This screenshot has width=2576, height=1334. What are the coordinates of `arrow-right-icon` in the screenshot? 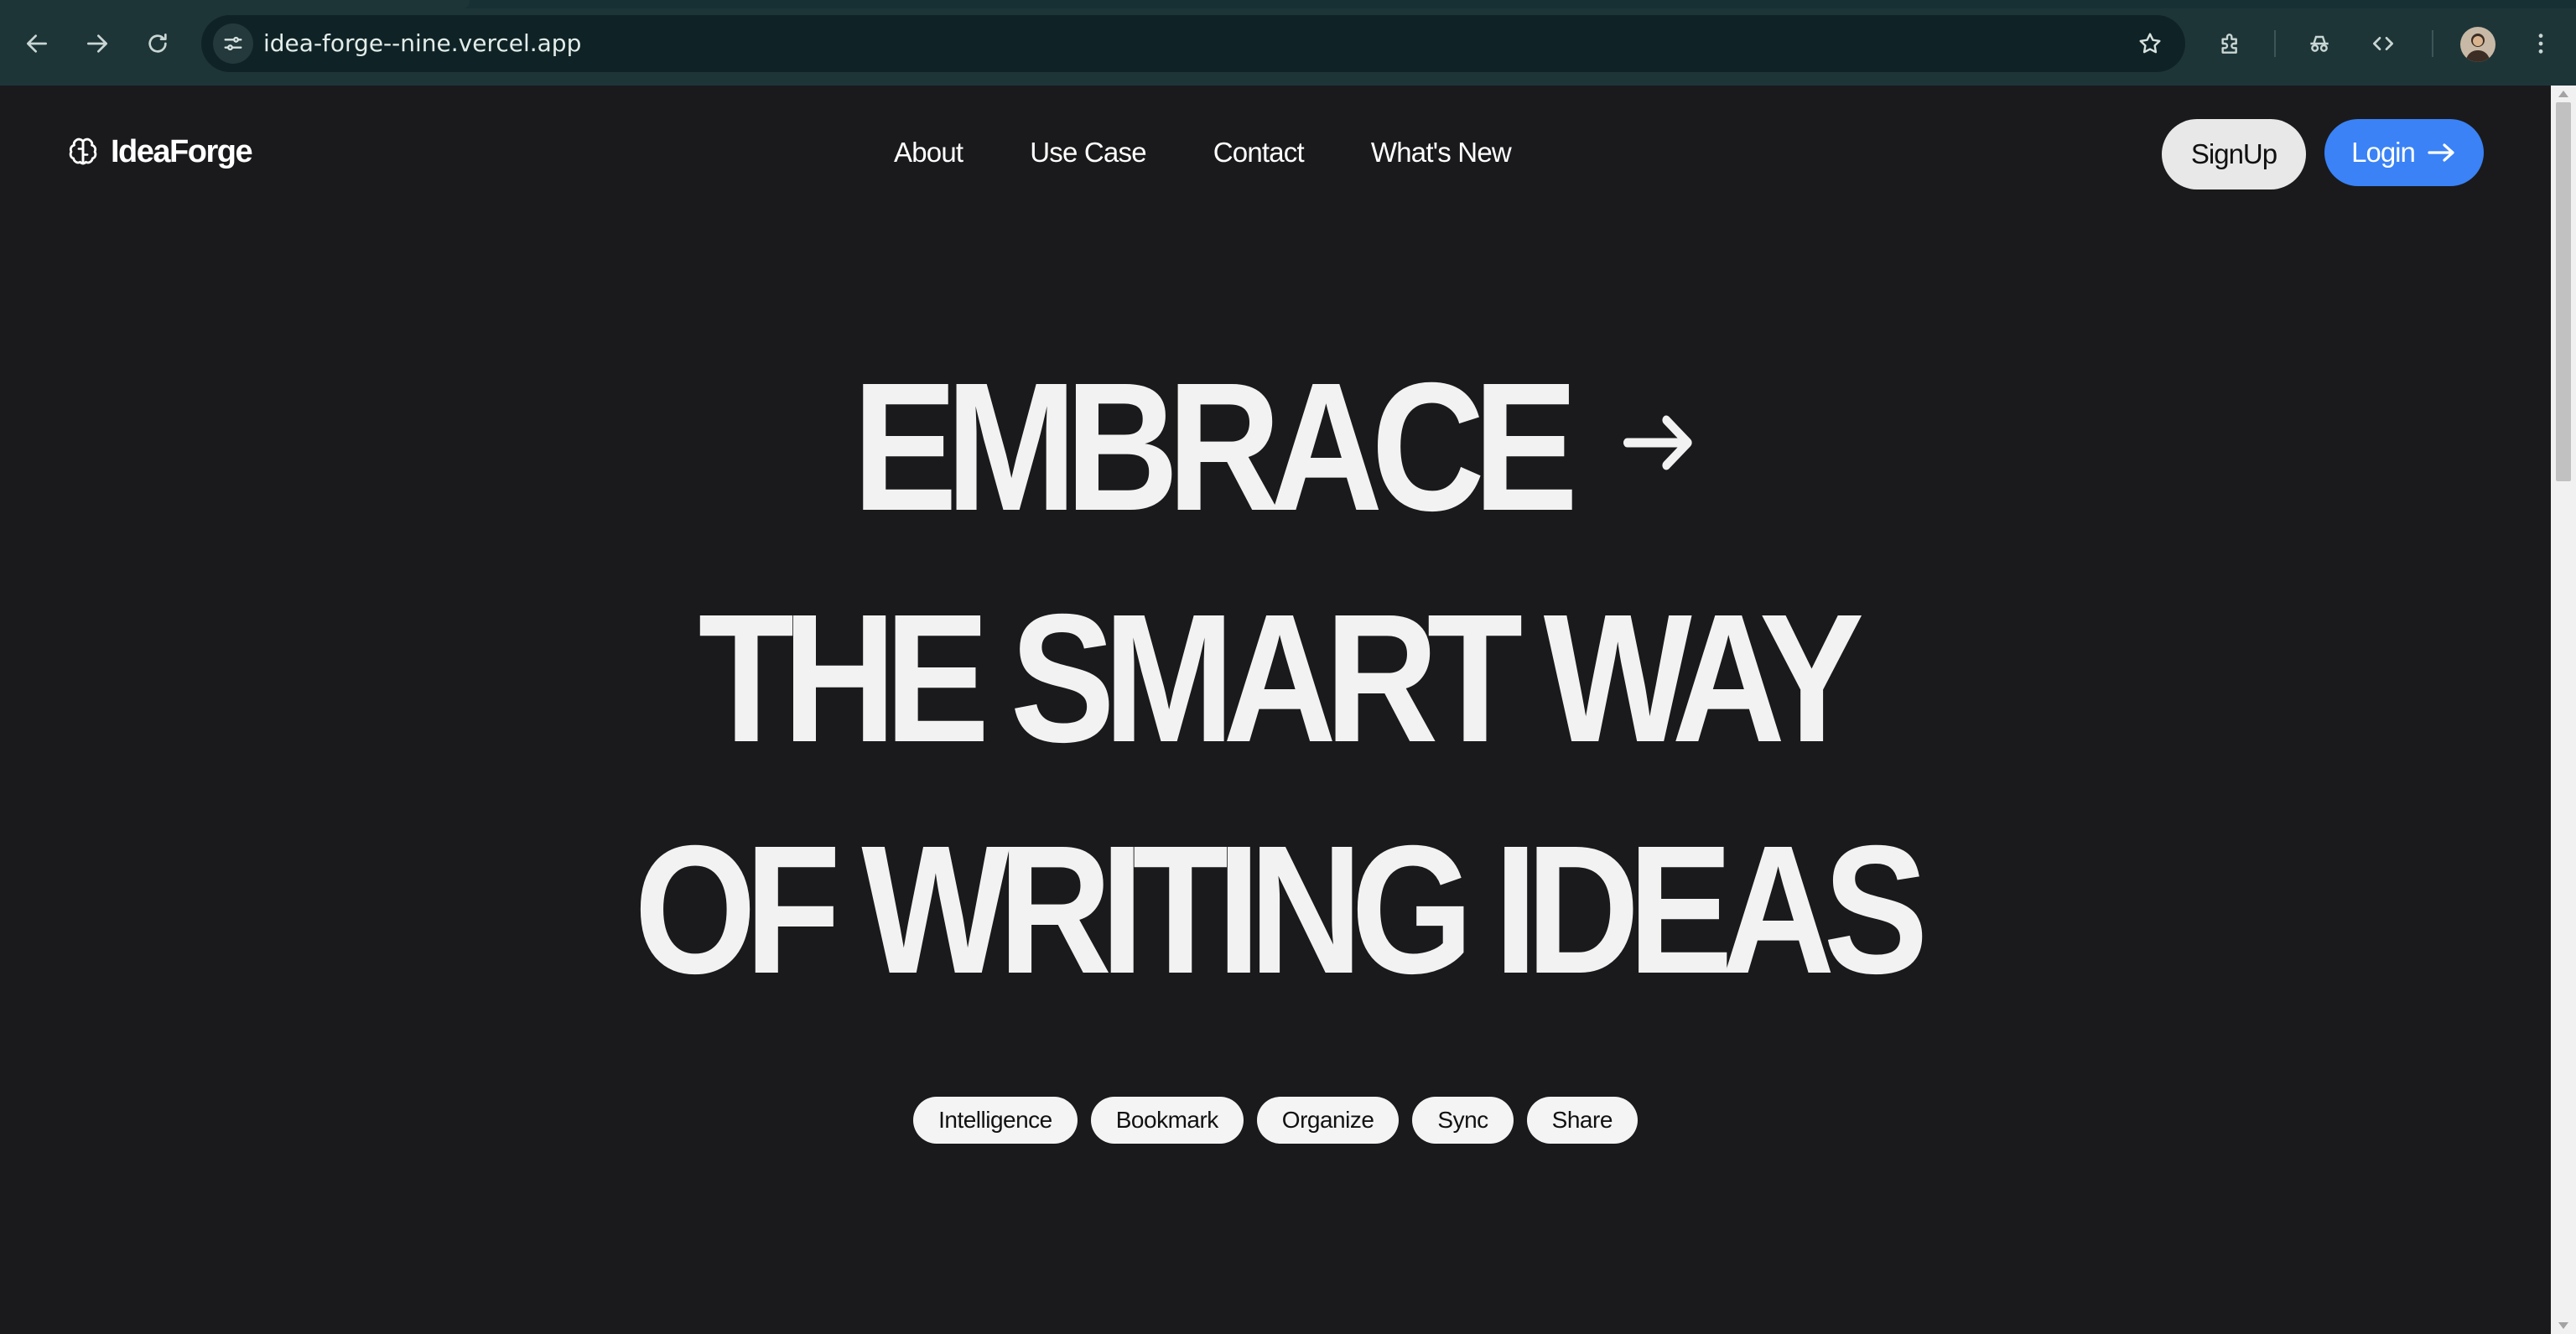 It's located at (2441, 152).